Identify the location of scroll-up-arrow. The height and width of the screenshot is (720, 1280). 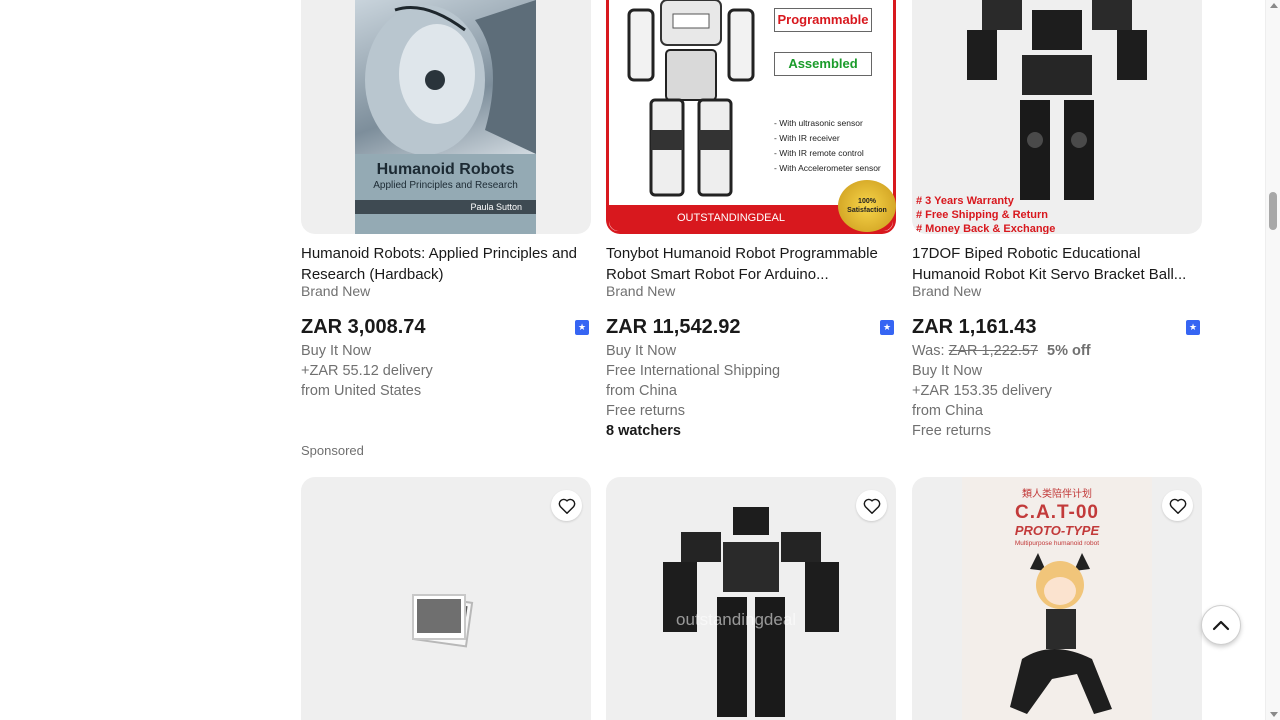
(1274, 5).